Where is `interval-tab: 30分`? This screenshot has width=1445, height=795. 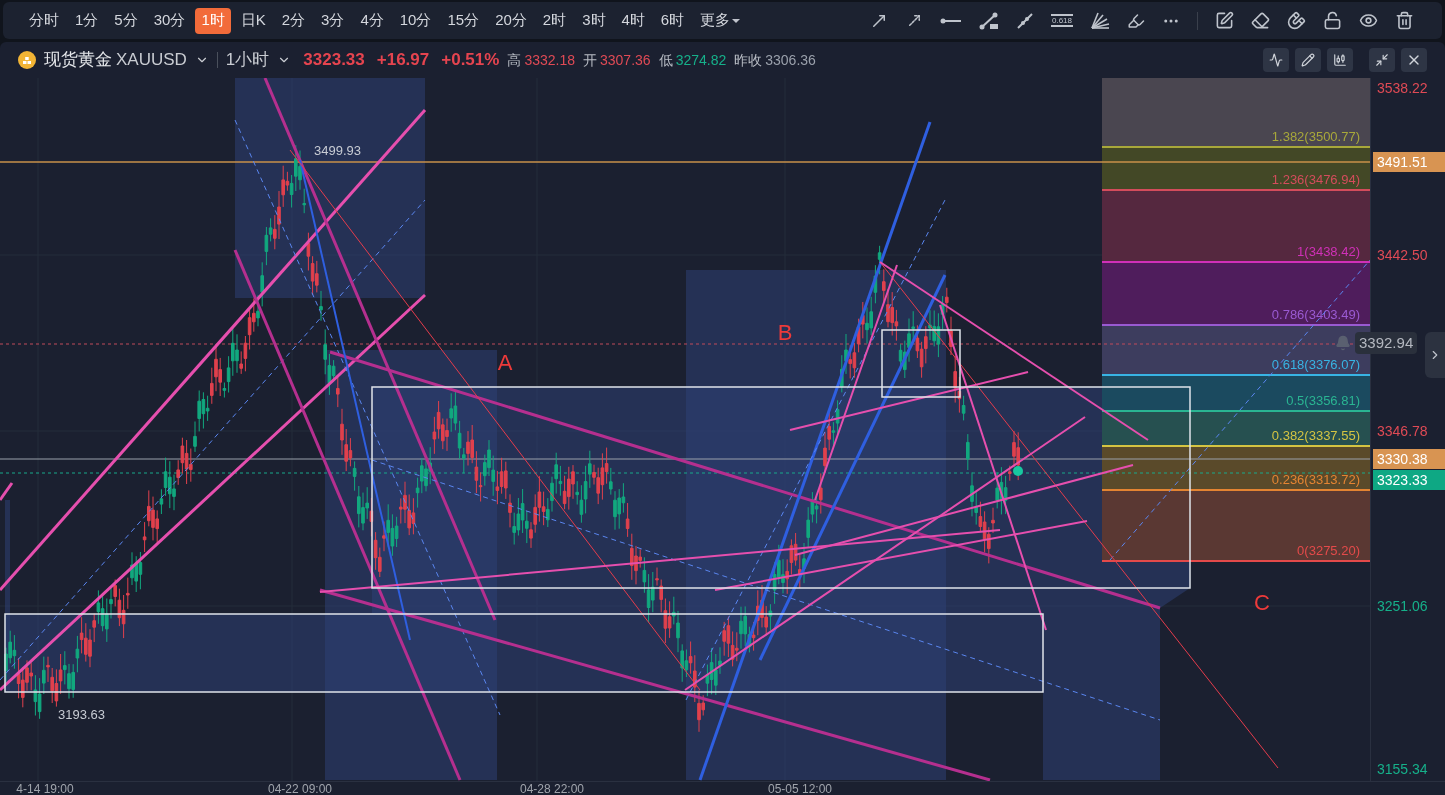 interval-tab: 30分 is located at coordinates (169, 20).